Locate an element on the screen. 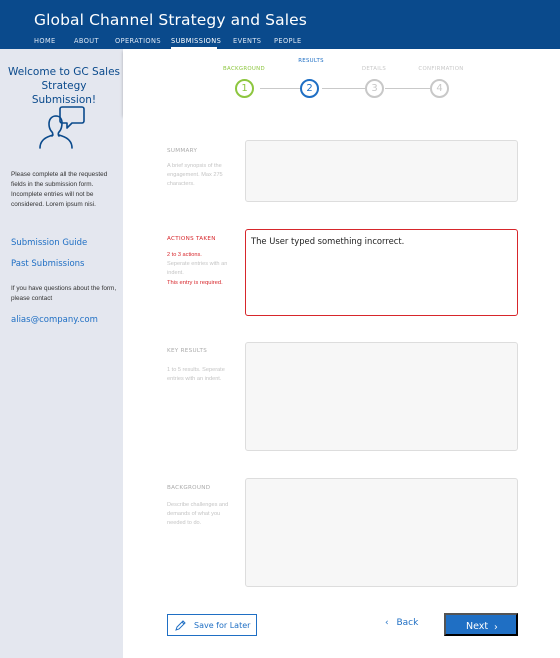  actions-taken-count-hint: 2 to 3 actions. is located at coordinates (184, 255).